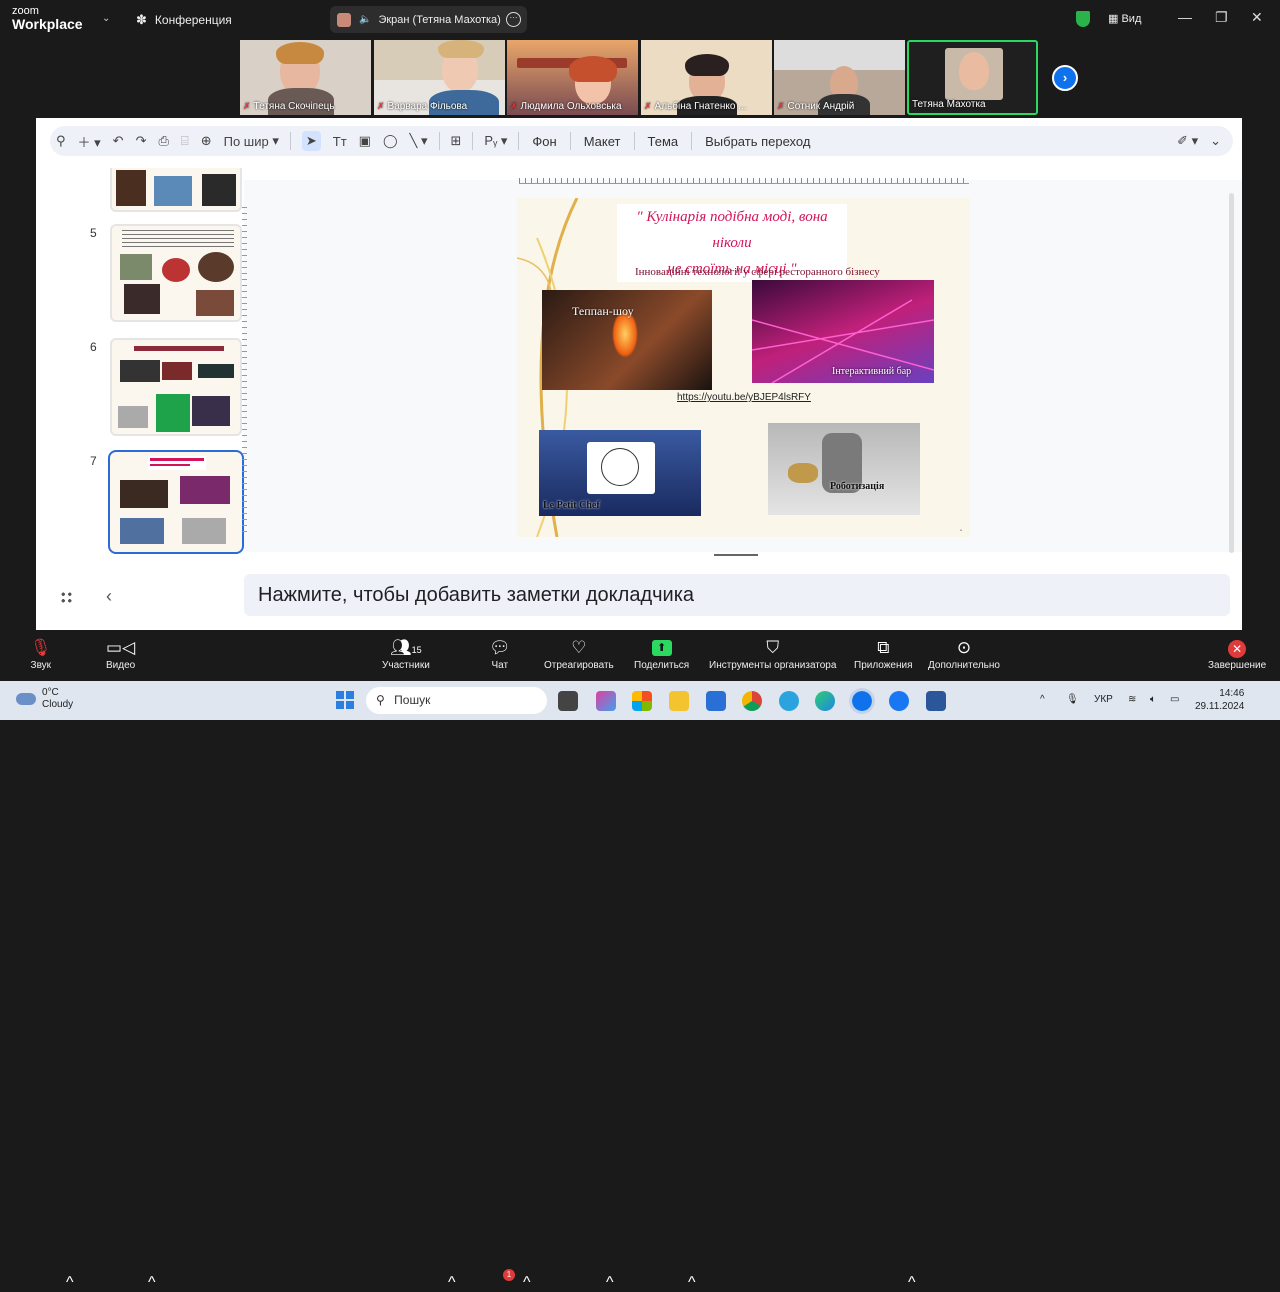 Image resolution: width=1280 pixels, height=1292 pixels. What do you see at coordinates (620, 473) in the screenshot?
I see `le-petit-chef-image: Le Petit Chef` at bounding box center [620, 473].